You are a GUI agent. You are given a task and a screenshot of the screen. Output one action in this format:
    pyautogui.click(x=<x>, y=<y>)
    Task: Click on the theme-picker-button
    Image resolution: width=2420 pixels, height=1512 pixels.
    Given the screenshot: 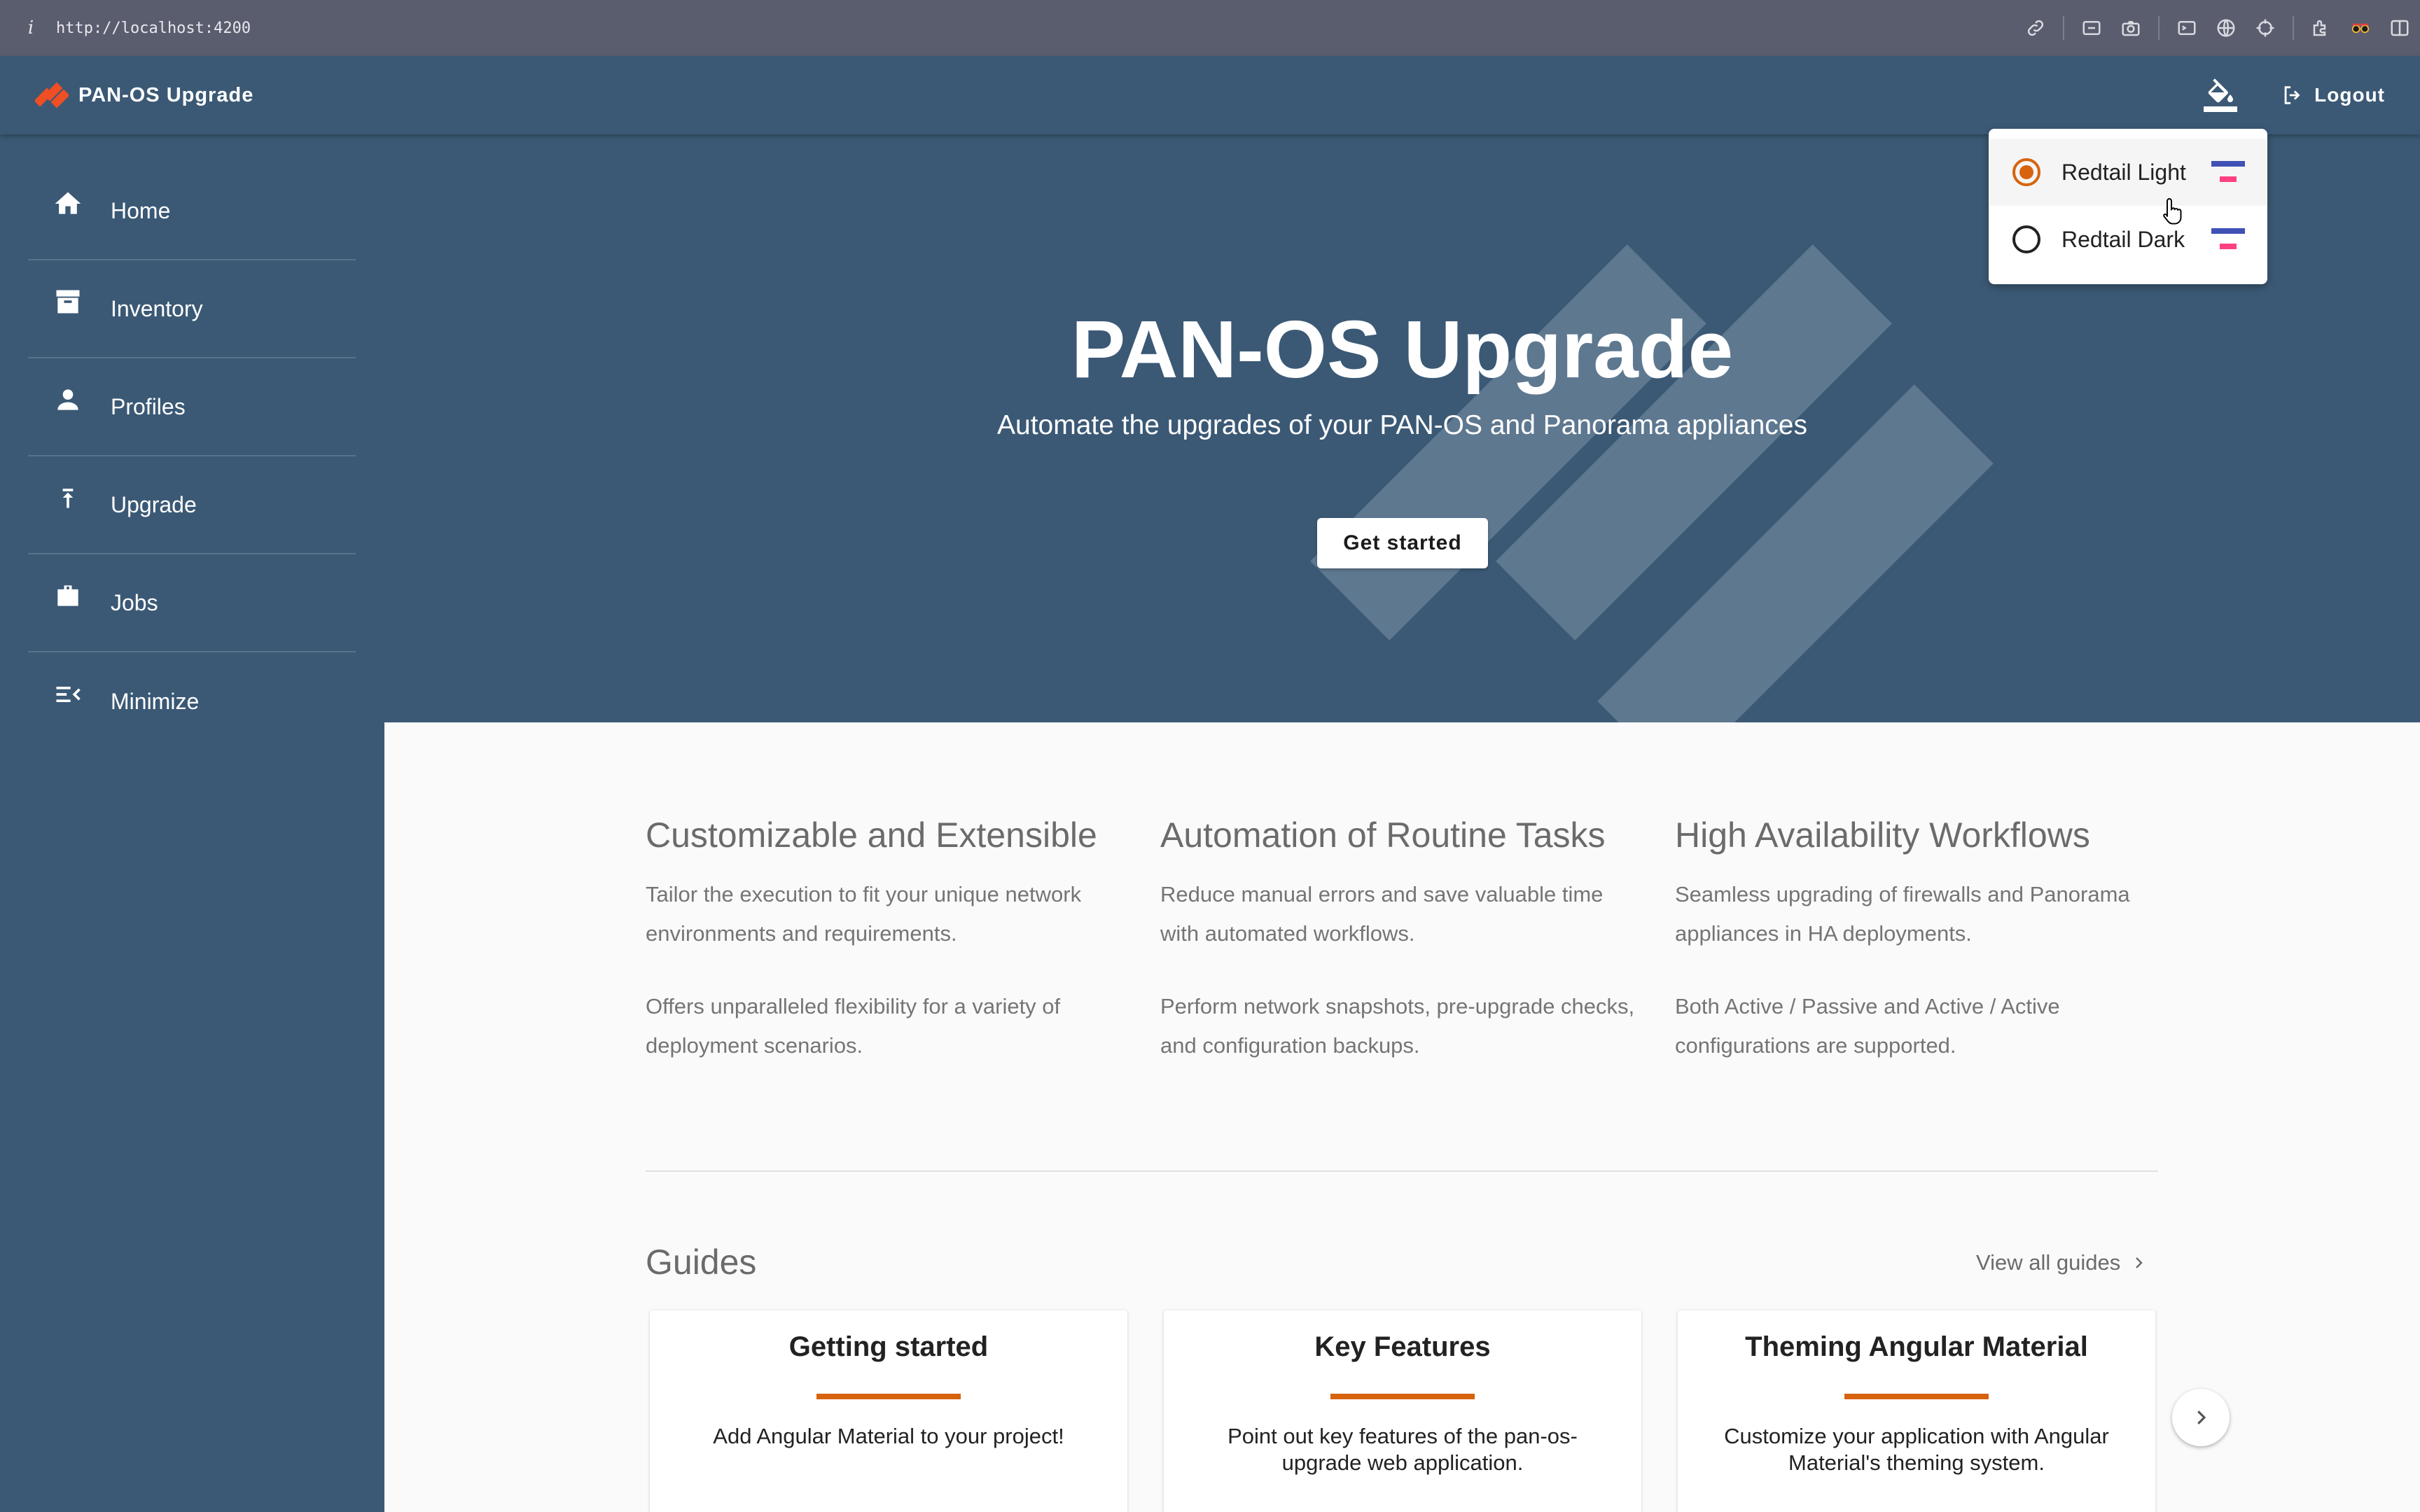 What is the action you would take?
    pyautogui.click(x=2220, y=95)
    